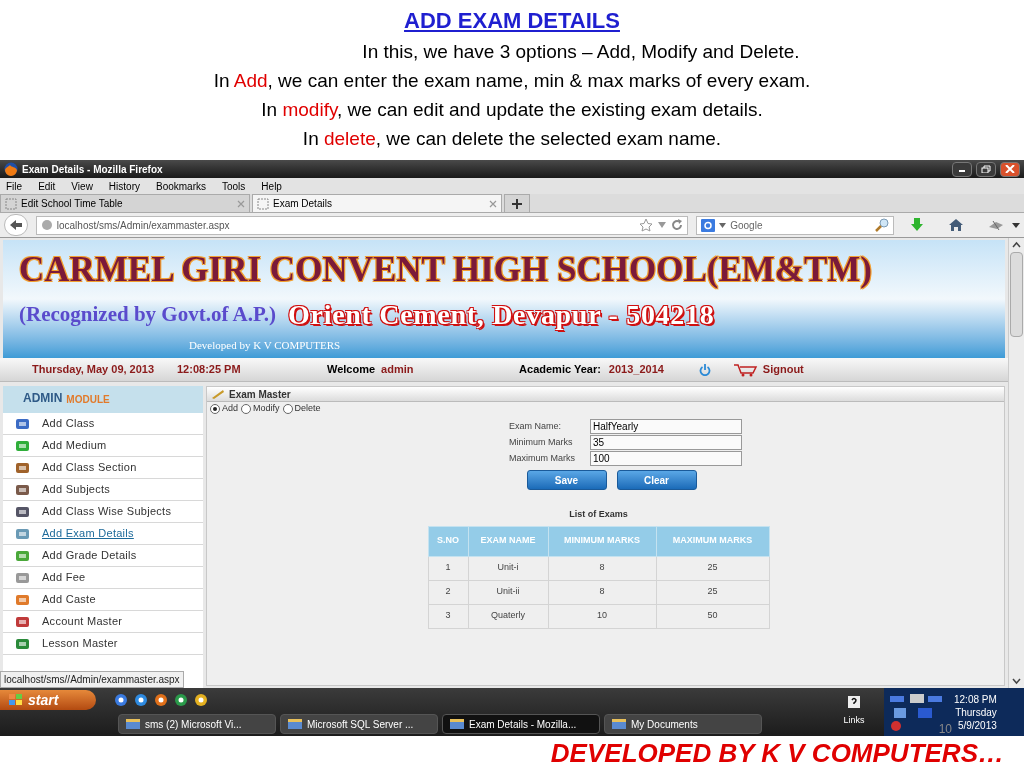 This screenshot has width=1024, height=768. What do you see at coordinates (1016, 294) in the screenshot?
I see `scroll-thumb` at bounding box center [1016, 294].